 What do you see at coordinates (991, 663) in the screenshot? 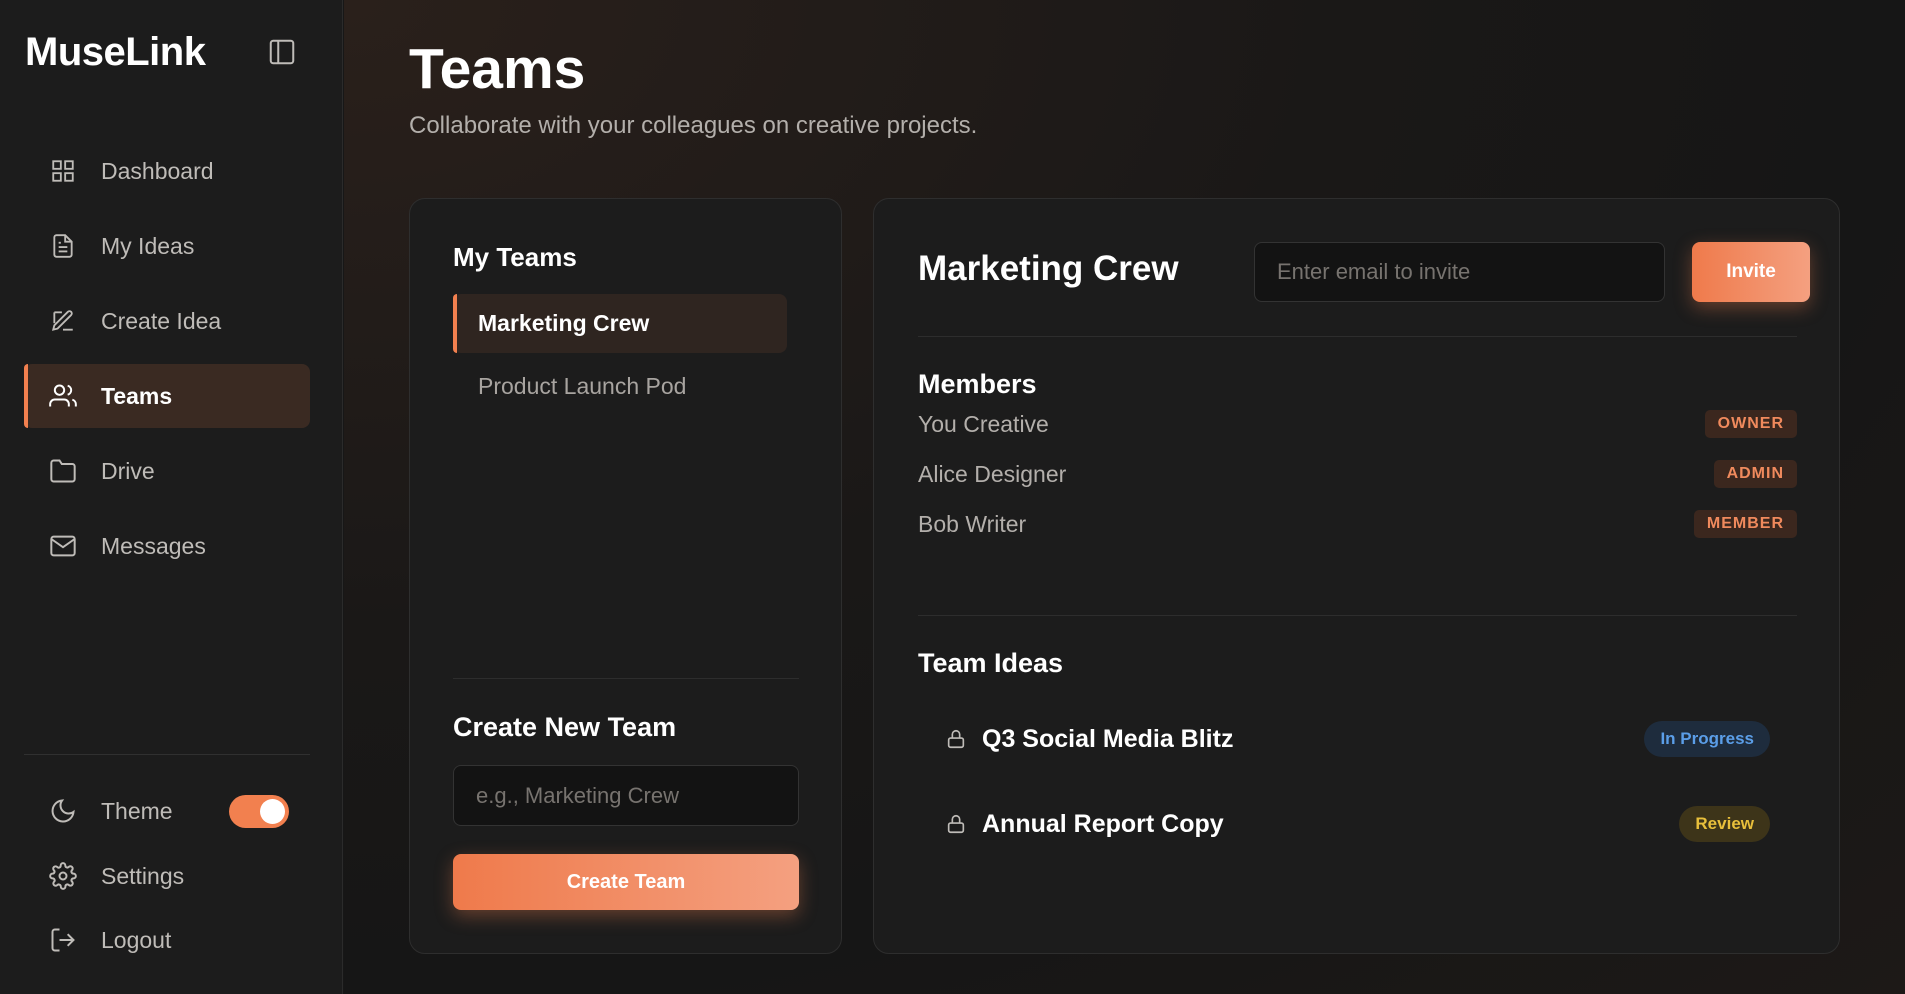
I see `team-ideas-heading: Team Ideas` at bounding box center [991, 663].